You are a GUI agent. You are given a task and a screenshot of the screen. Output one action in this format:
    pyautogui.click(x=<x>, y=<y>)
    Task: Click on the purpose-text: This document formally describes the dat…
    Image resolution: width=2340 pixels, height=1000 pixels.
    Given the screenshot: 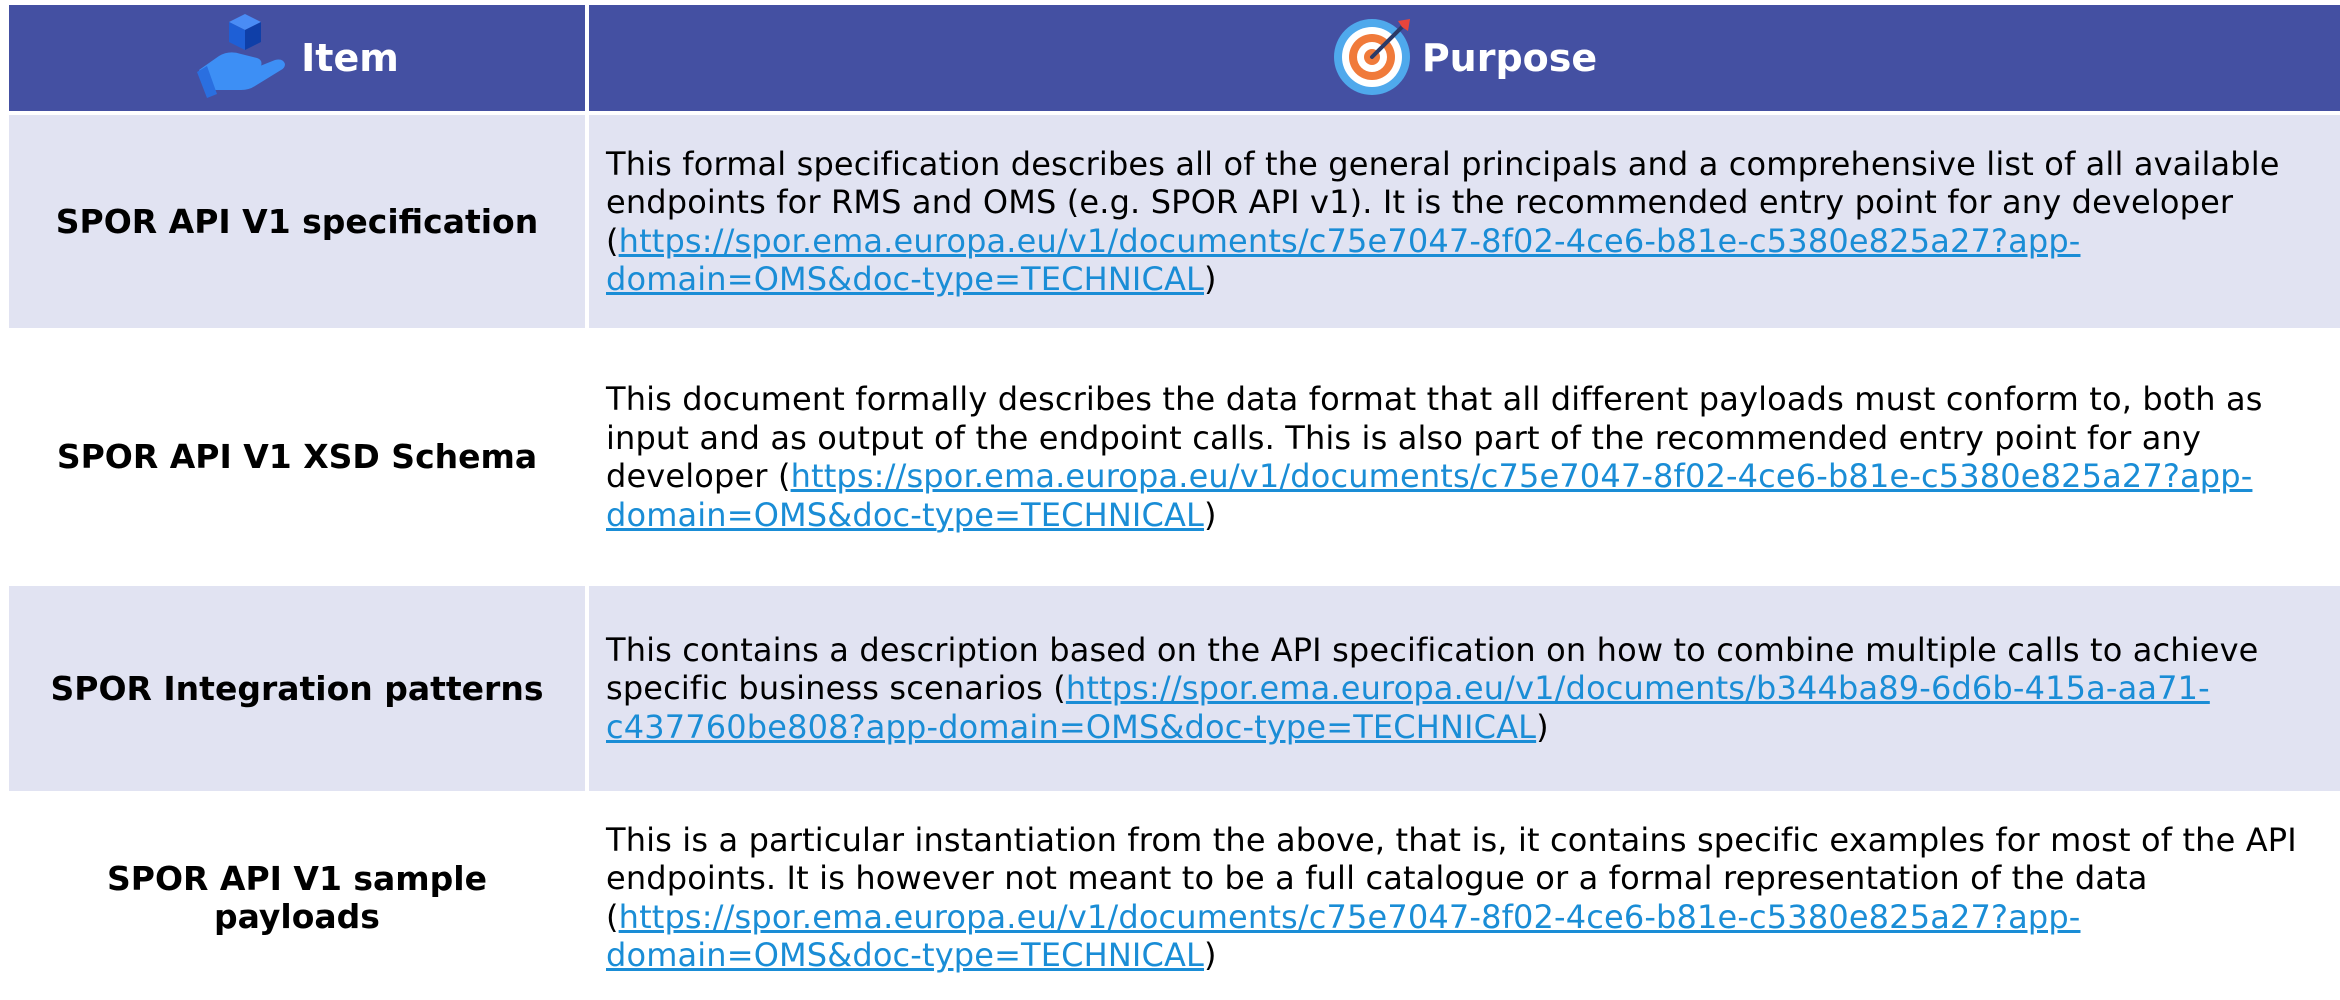 What is the action you would take?
    pyautogui.click(x=1468, y=457)
    